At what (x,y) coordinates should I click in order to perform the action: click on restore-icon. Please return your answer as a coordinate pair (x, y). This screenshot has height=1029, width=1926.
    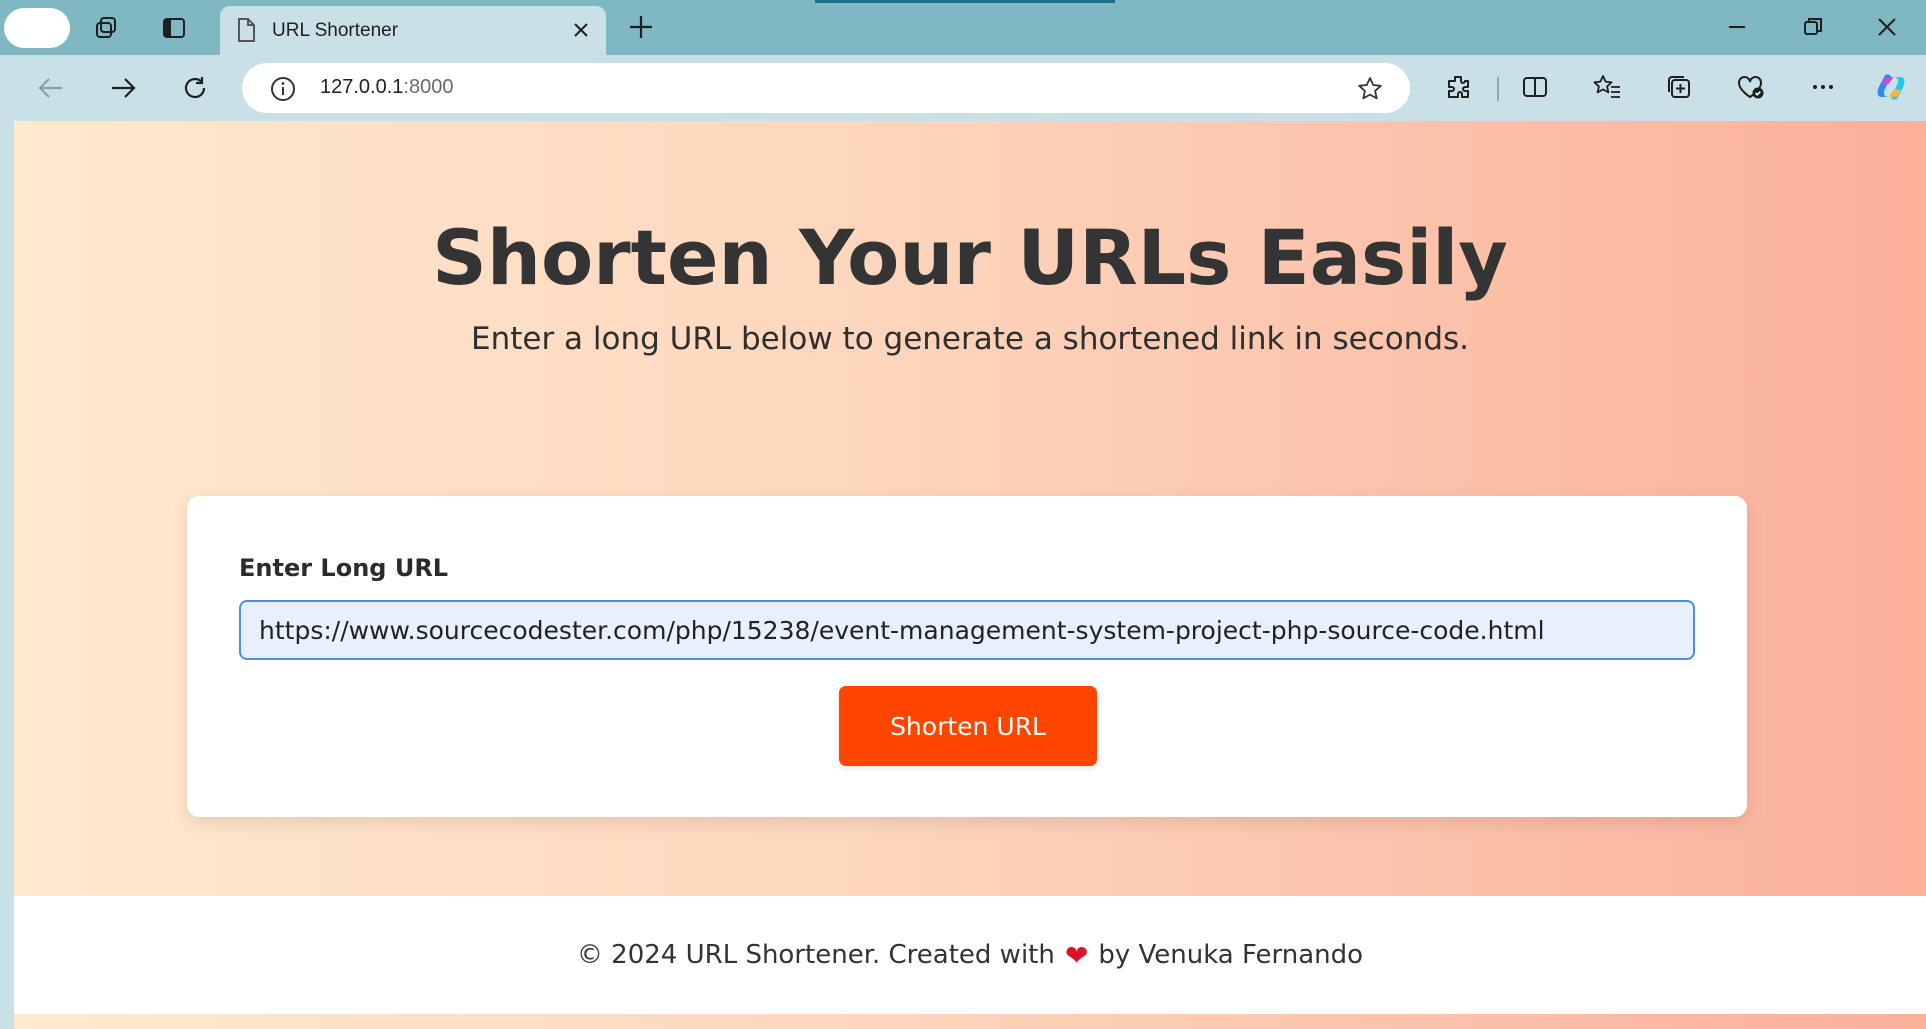
    Looking at the image, I should click on (1813, 29).